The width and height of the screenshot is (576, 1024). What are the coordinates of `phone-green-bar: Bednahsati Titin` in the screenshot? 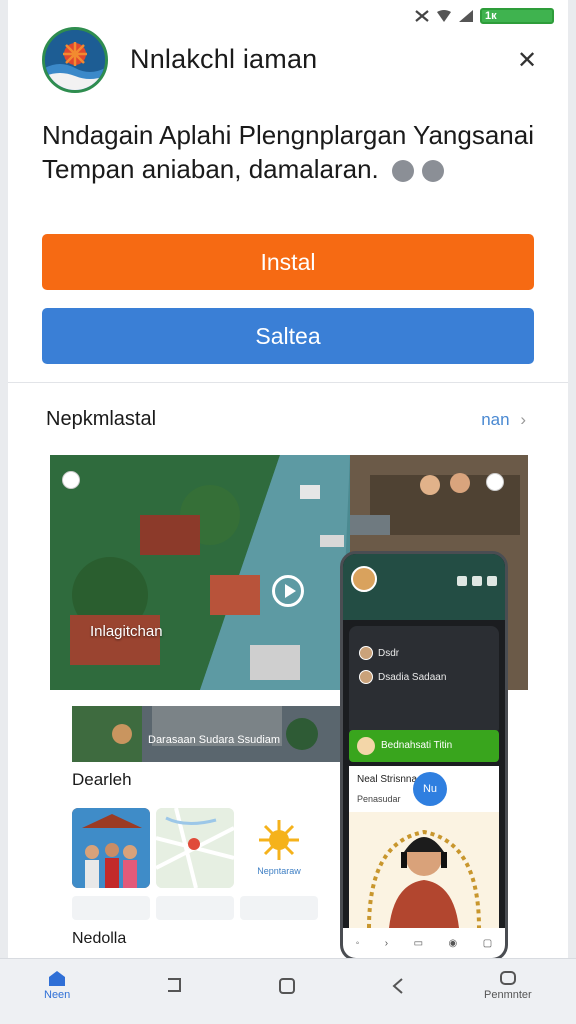 It's located at (424, 746).